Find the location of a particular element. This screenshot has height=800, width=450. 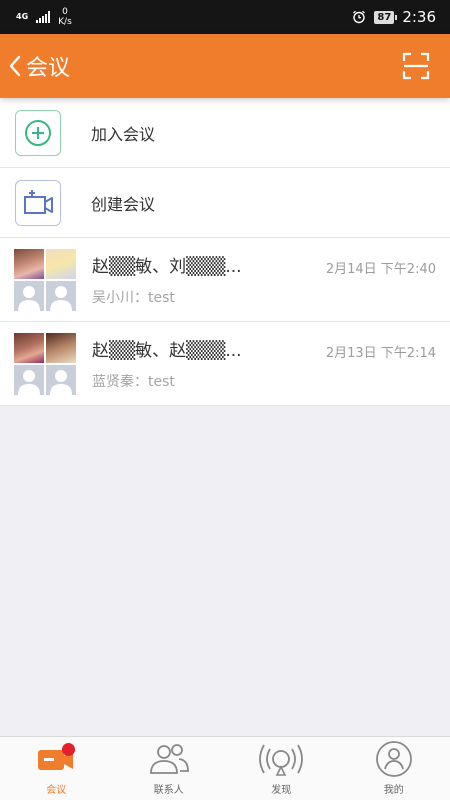

signal-icon is located at coordinates (43, 17).